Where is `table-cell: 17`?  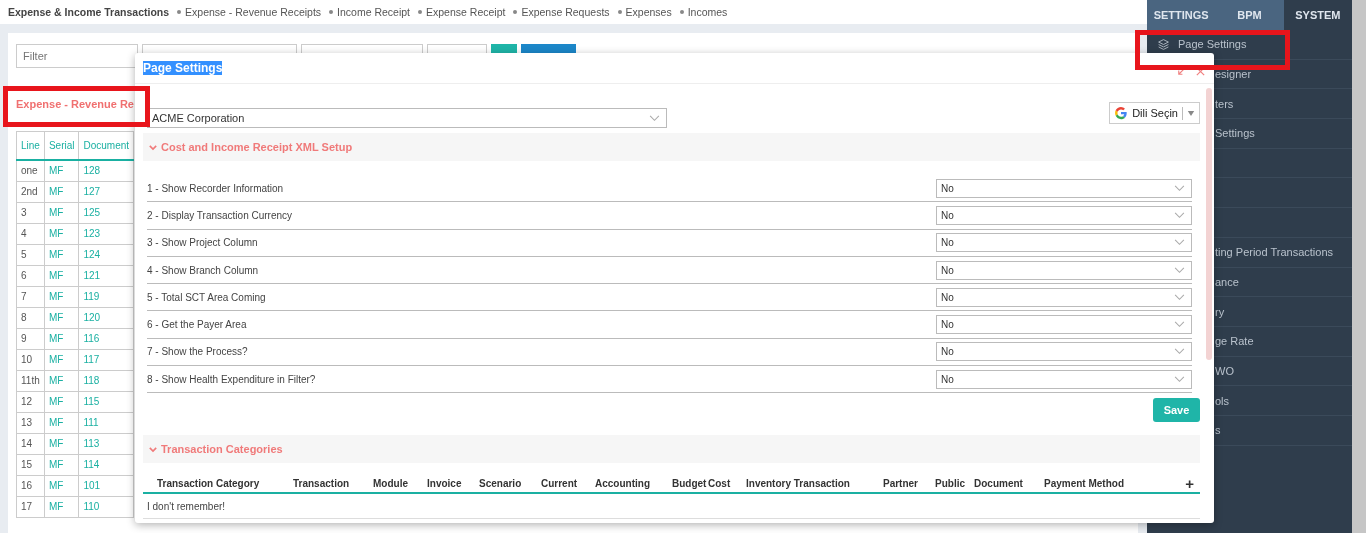
table-cell: 17 is located at coordinates (30, 507).